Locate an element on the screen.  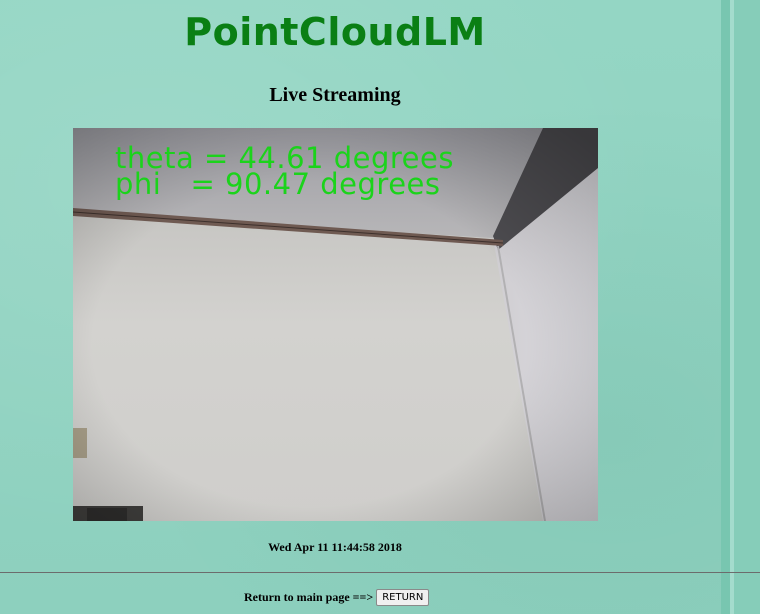
return-row: Return to main page ==> RETURN is located at coordinates (337, 597).